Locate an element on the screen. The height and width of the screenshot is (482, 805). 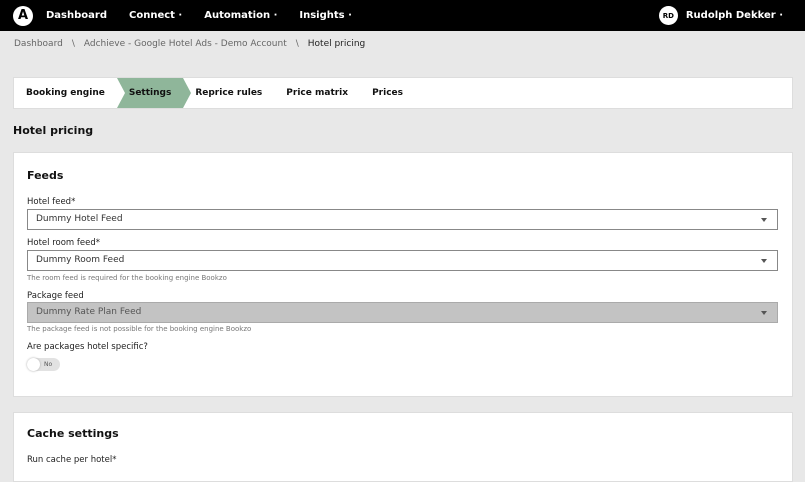
toggle-knob is located at coordinates (33, 364).